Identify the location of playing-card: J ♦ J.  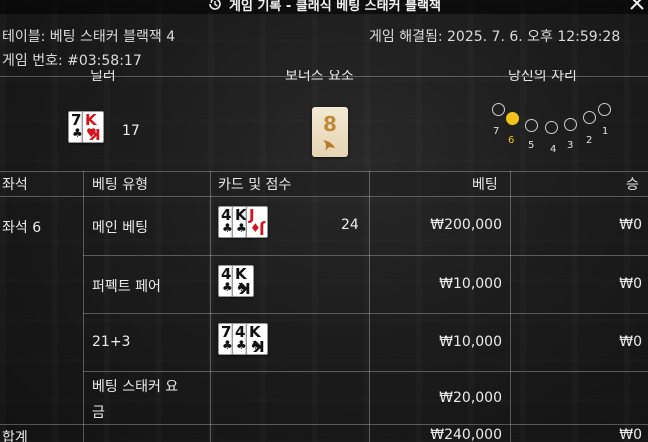
(257, 222).